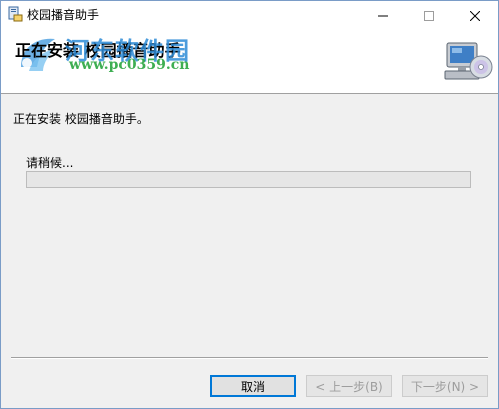 The image size is (499, 409). Describe the element at coordinates (63, 15) in the screenshot. I see `window-title: 校园播音助手` at that location.